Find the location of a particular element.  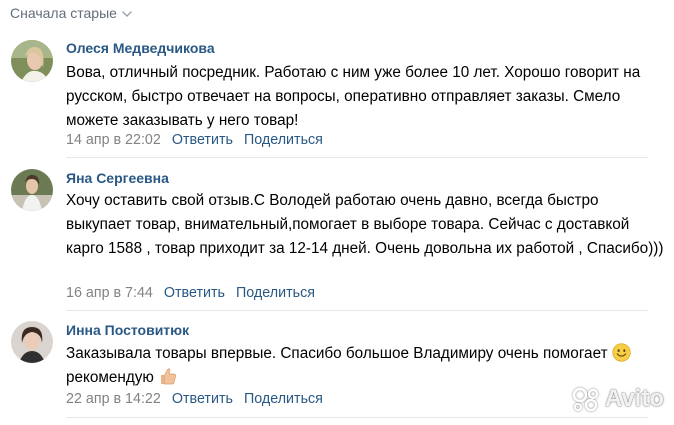

watermark-text: Avito is located at coordinates (634, 398).